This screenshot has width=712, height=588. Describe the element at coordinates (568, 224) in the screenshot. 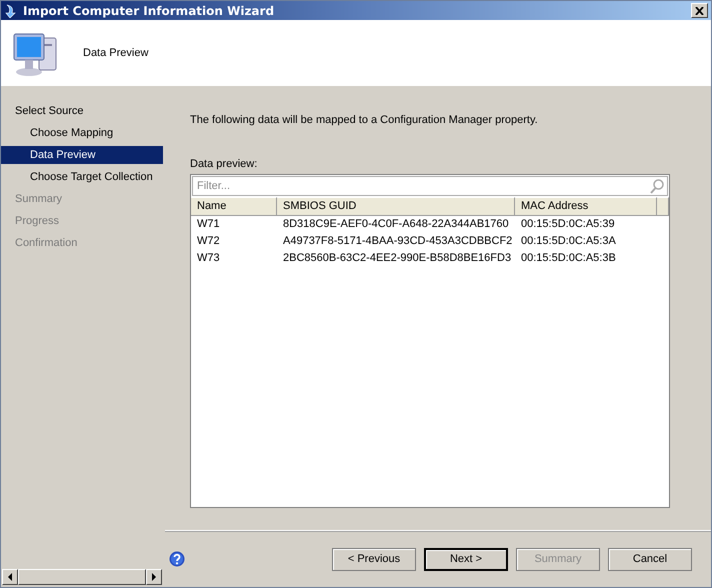

I see `table-cell-text: 00:15:5D:0C:A5:39` at that location.